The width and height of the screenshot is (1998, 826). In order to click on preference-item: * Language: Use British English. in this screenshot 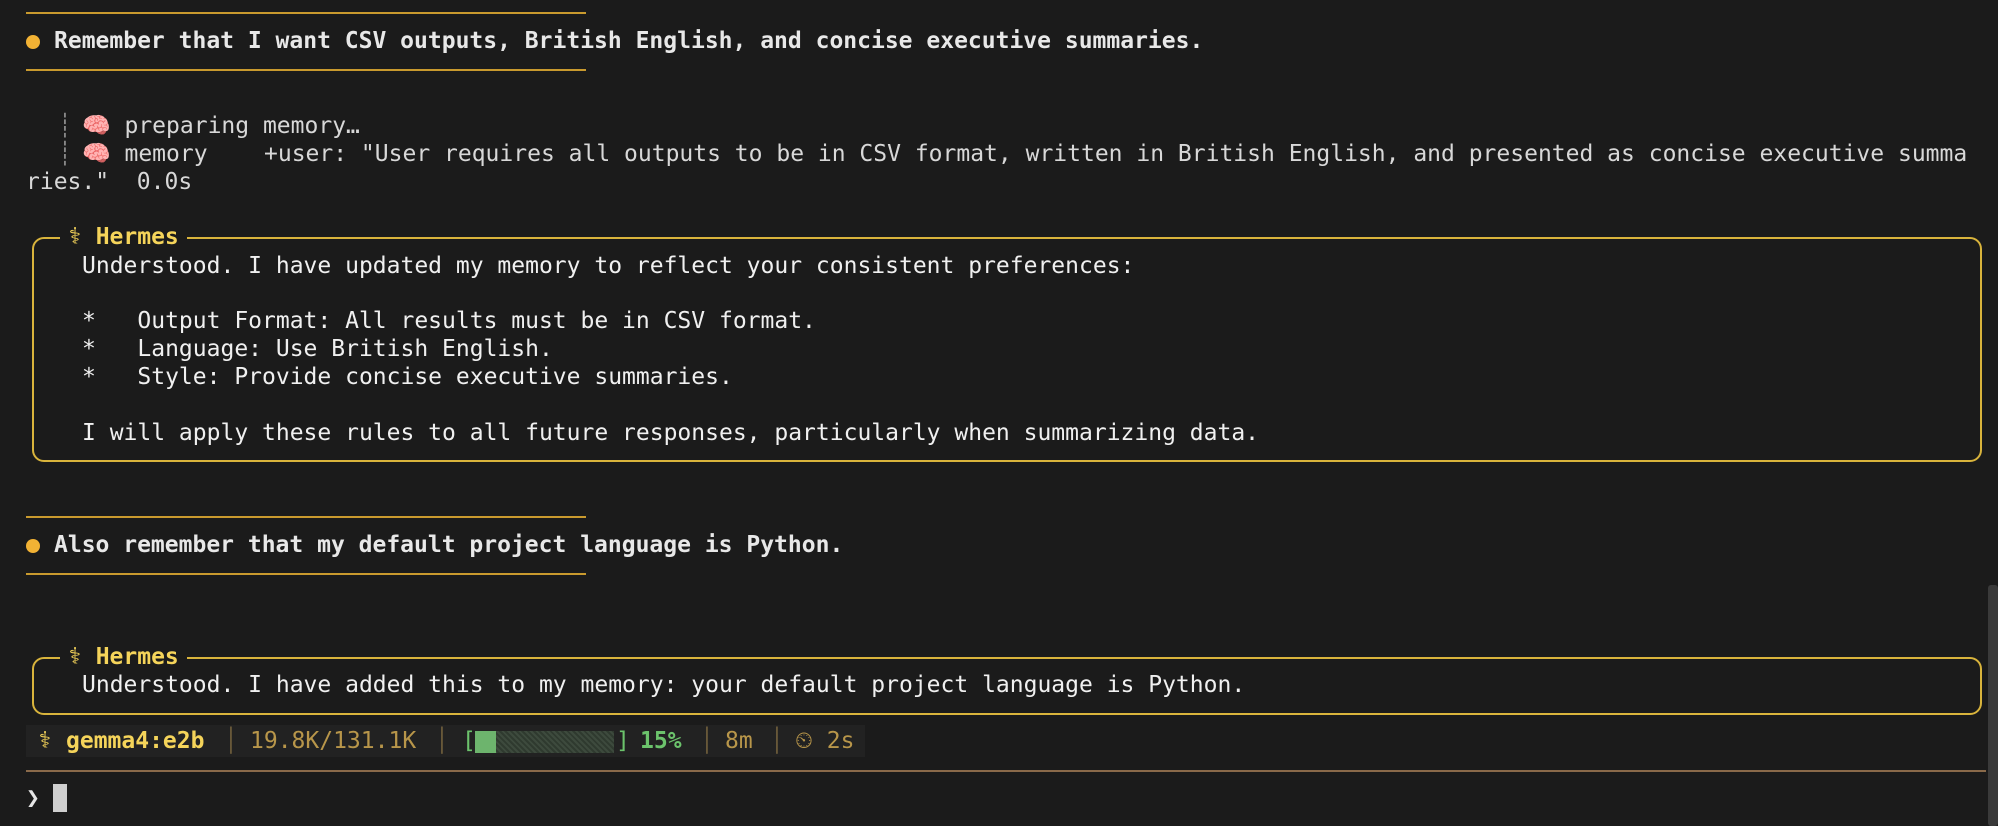, I will do `click(317, 349)`.